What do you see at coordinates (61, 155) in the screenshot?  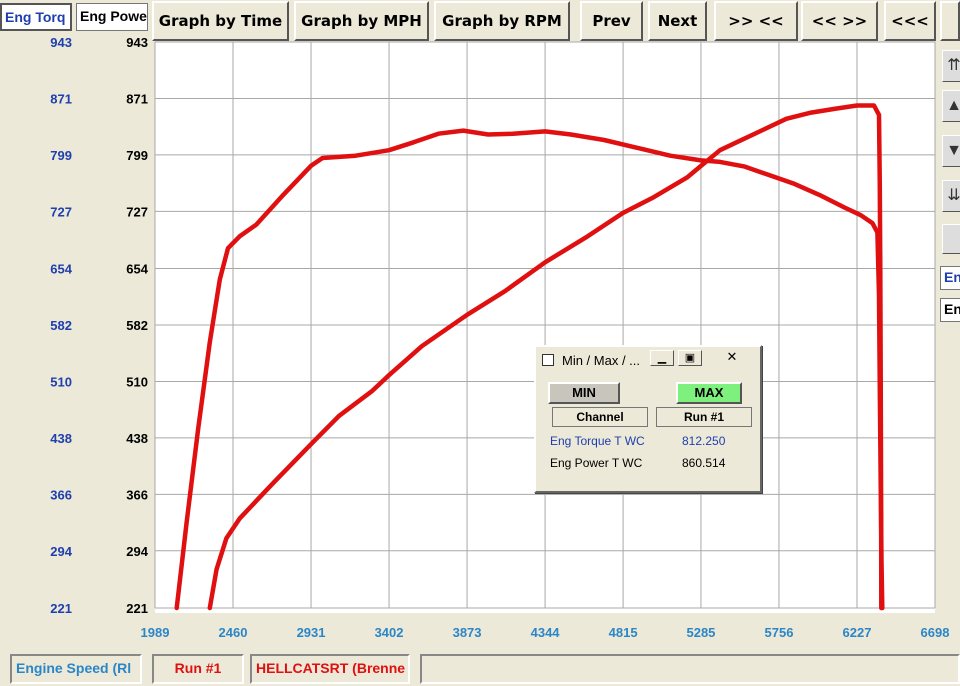 I see `y-tick-label-left: 799` at bounding box center [61, 155].